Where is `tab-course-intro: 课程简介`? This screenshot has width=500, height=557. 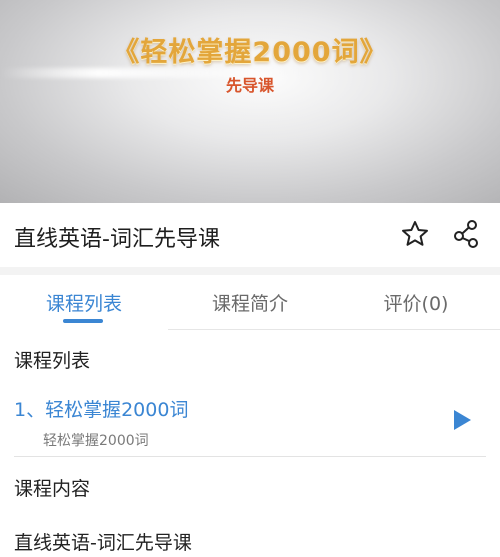
tab-course-intro: 课程简介 is located at coordinates (250, 302).